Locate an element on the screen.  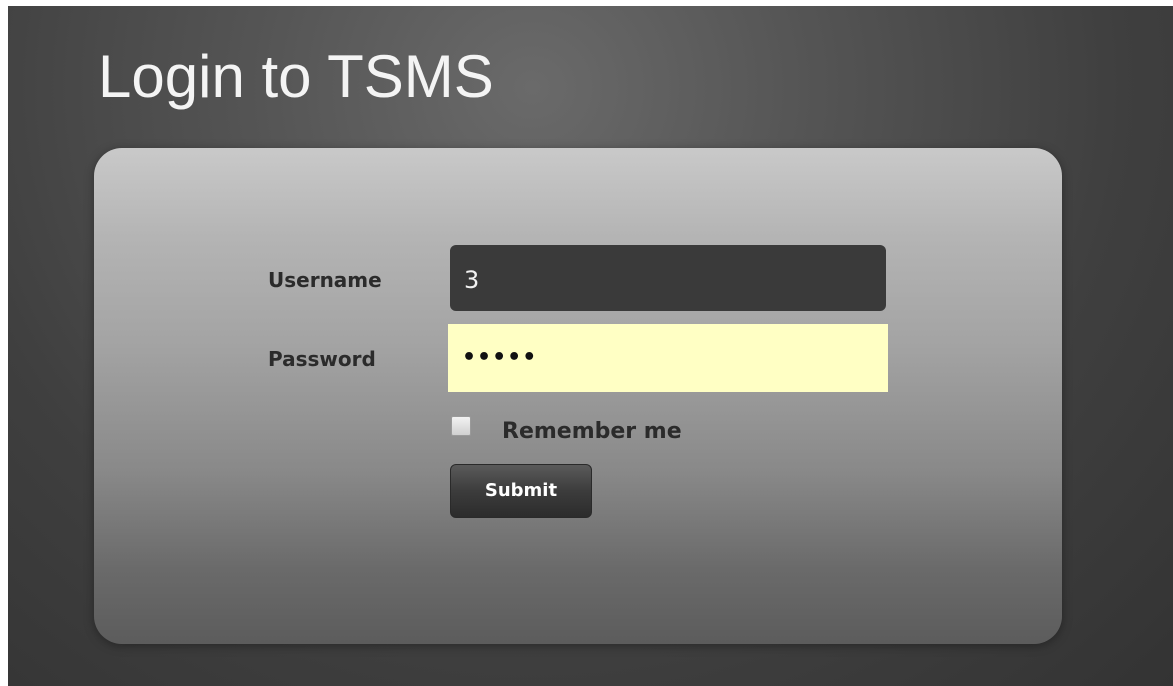
username-label: Username is located at coordinates (325, 280).